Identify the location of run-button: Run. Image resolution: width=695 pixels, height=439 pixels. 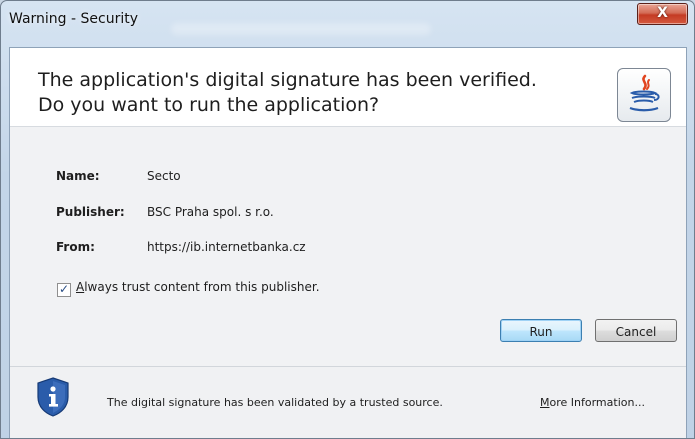
(541, 330).